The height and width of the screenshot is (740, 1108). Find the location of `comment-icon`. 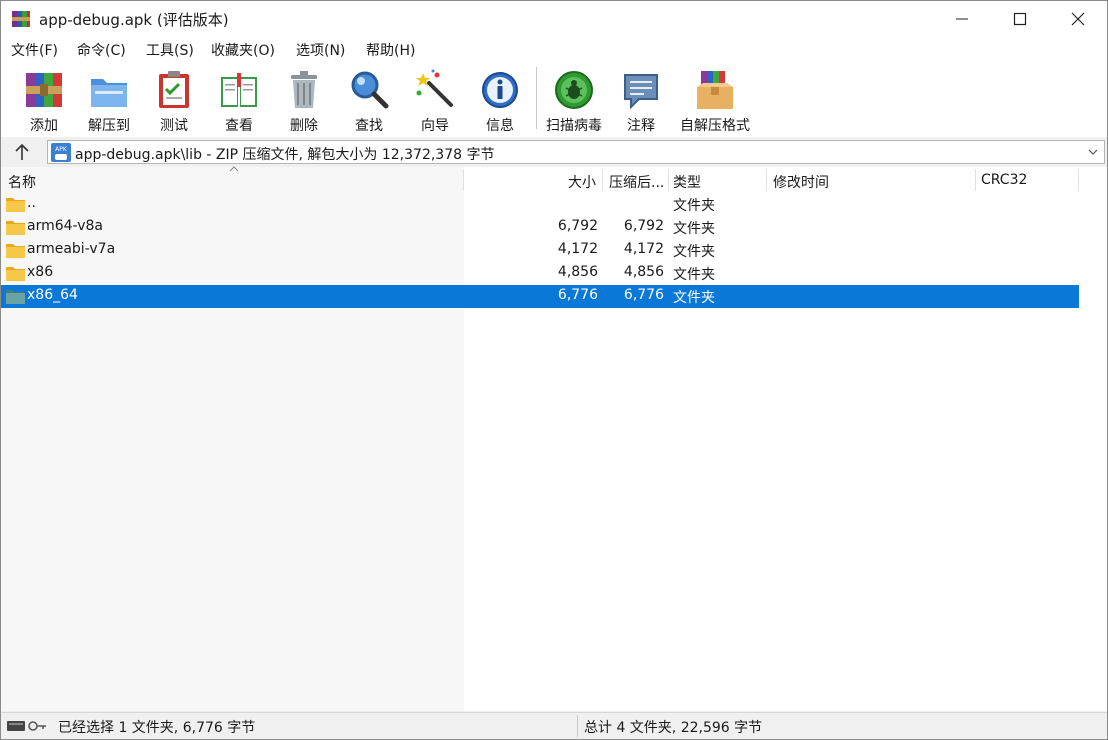

comment-icon is located at coordinates (641, 92).